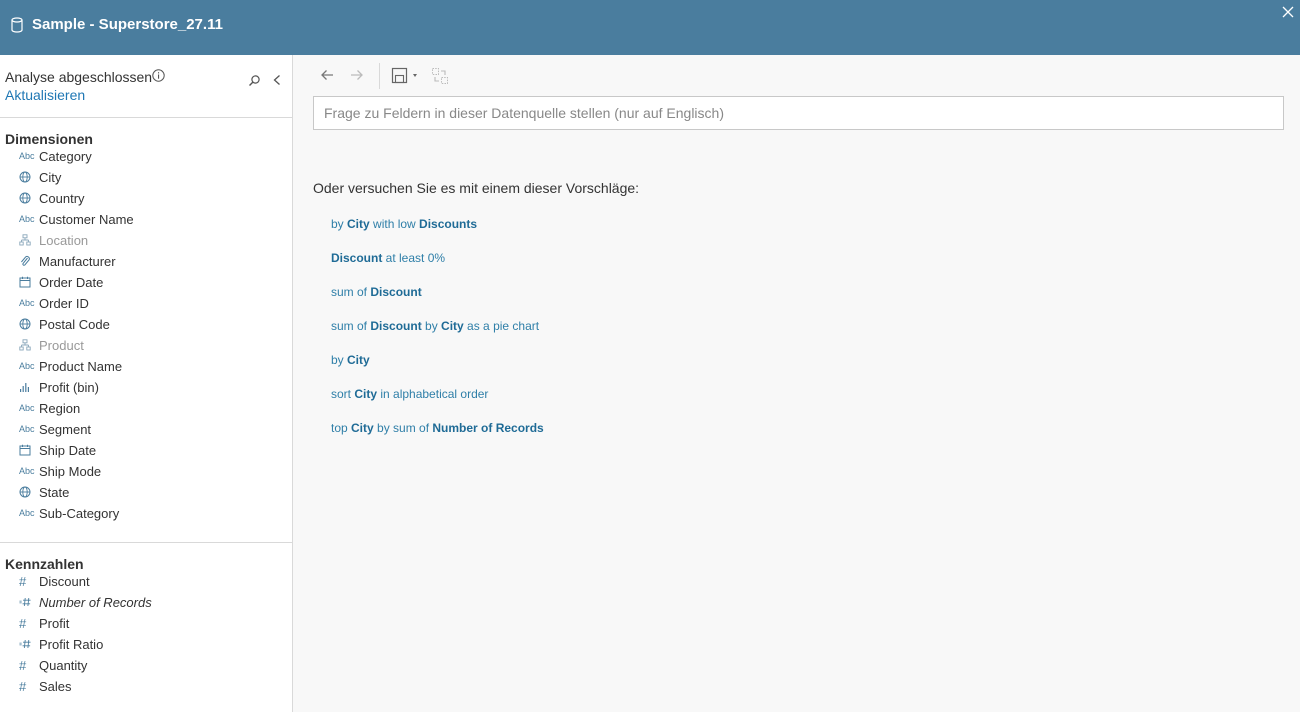 This screenshot has width=1300, height=712. I want to click on swap-icon, so click(440, 76).